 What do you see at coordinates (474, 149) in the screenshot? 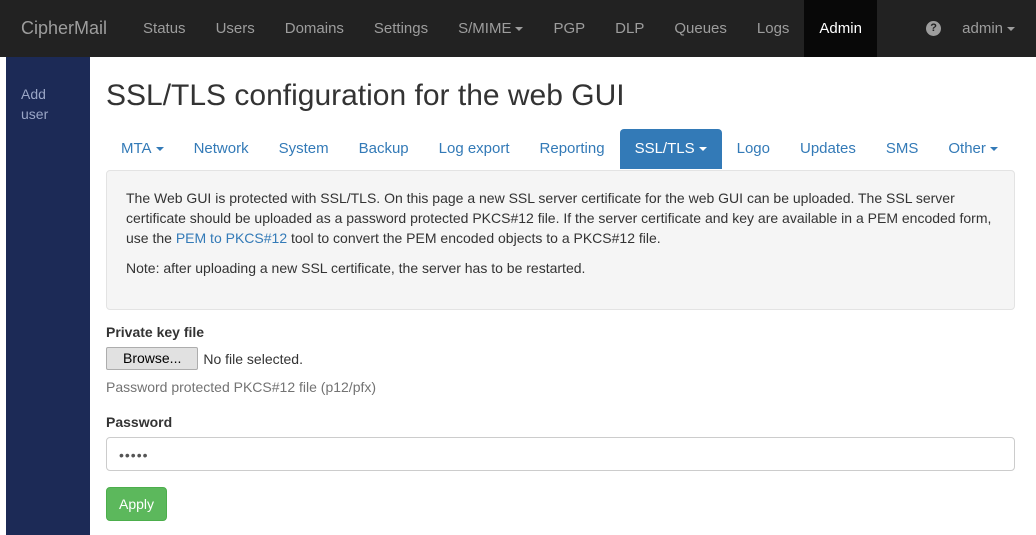
I see `tab-log-export: Log export` at bounding box center [474, 149].